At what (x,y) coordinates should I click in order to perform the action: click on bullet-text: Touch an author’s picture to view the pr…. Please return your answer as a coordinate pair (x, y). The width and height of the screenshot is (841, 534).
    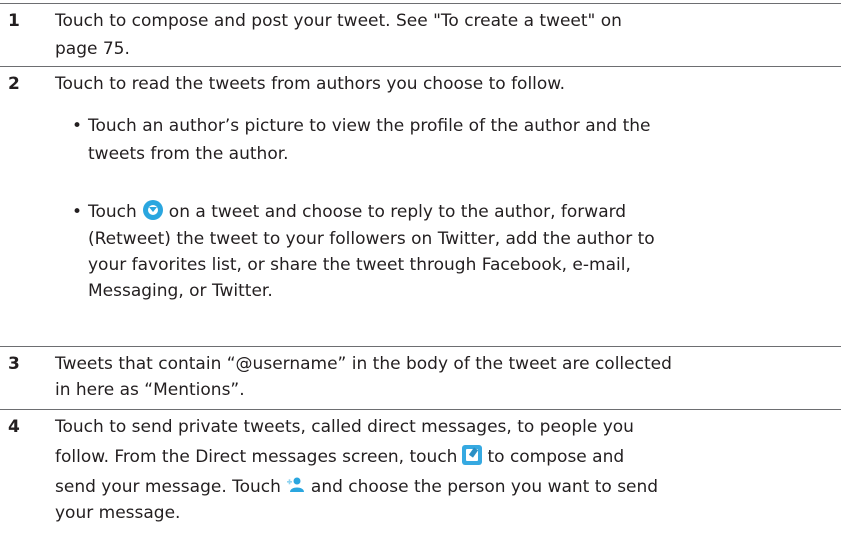
    Looking at the image, I should click on (369, 126).